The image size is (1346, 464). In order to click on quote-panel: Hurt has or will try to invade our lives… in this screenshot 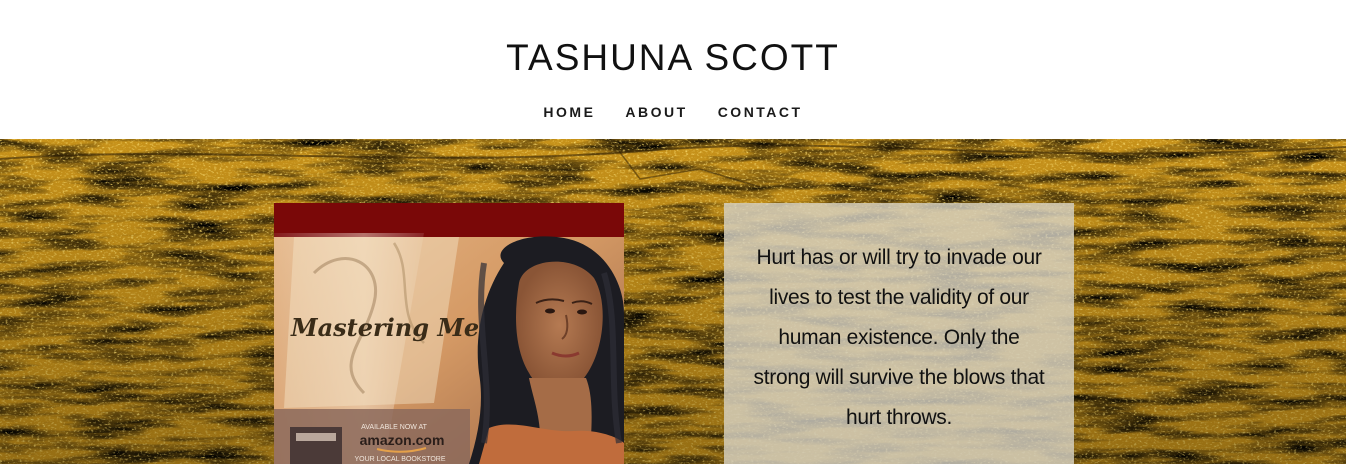, I will do `click(899, 333)`.